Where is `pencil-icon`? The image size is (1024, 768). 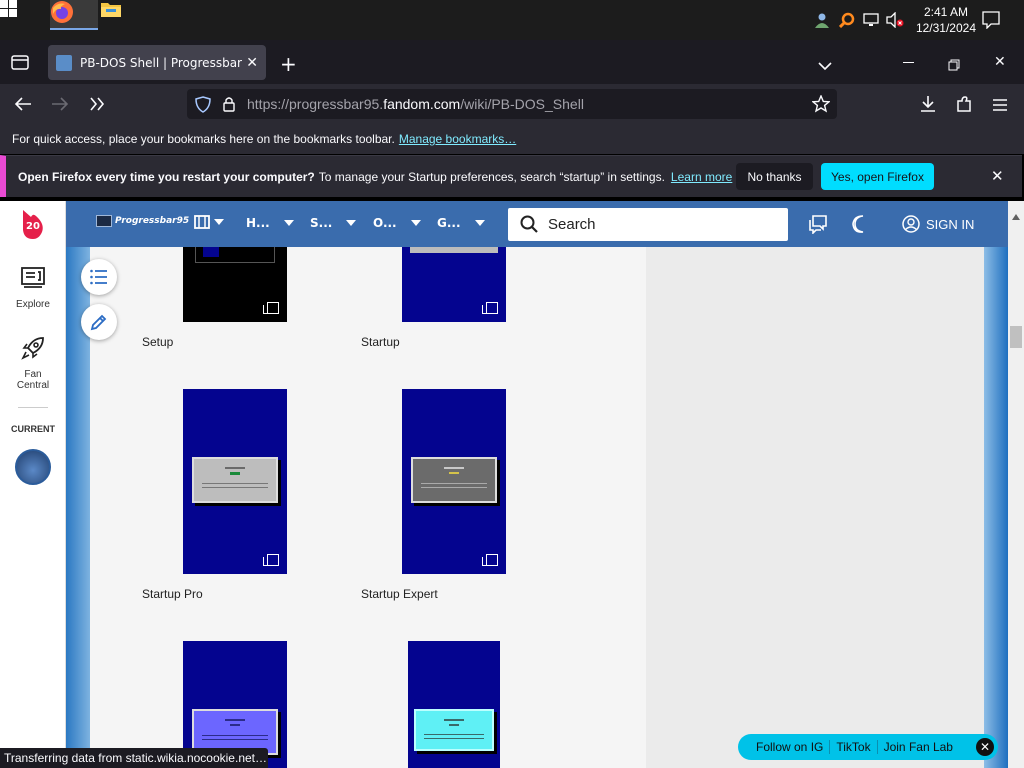
pencil-icon is located at coordinates (98, 322).